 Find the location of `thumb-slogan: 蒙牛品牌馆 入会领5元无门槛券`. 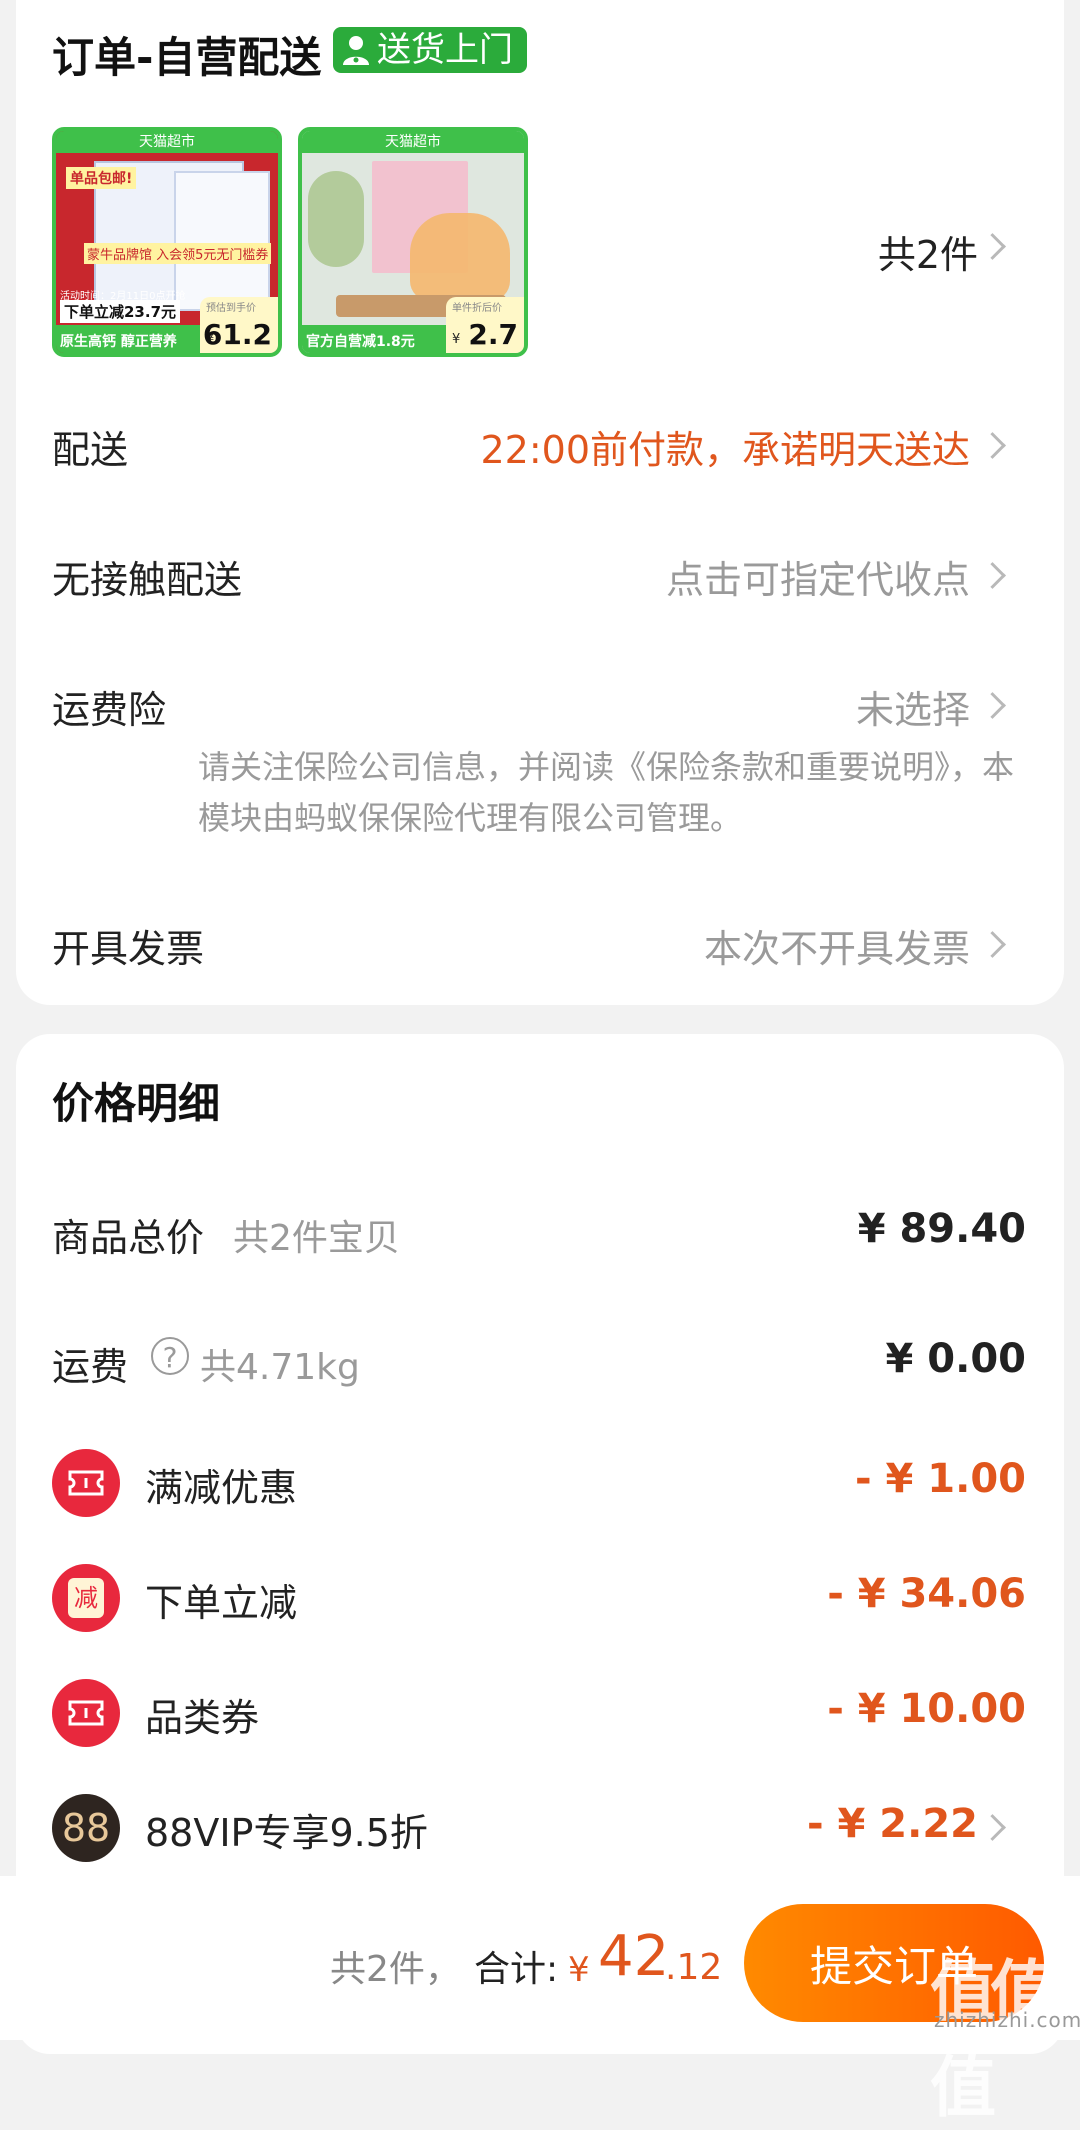

thumb-slogan: 蒙牛品牌馆 入会领5元无门槛券 is located at coordinates (178, 253).